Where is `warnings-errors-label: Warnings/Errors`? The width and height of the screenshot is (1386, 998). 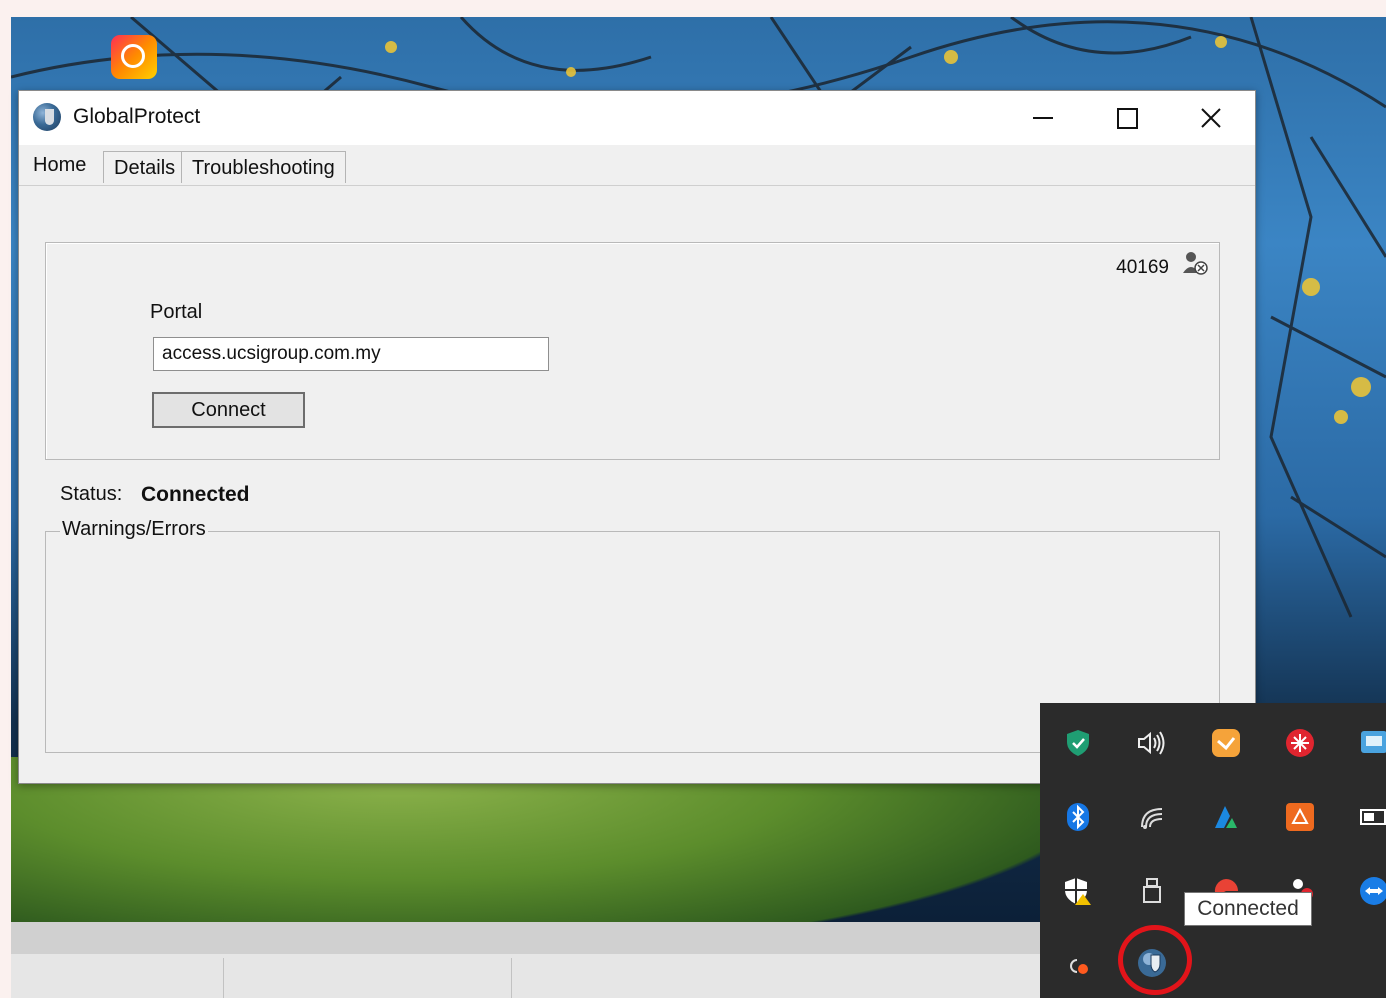
warnings-errors-label: Warnings/Errors is located at coordinates (134, 529).